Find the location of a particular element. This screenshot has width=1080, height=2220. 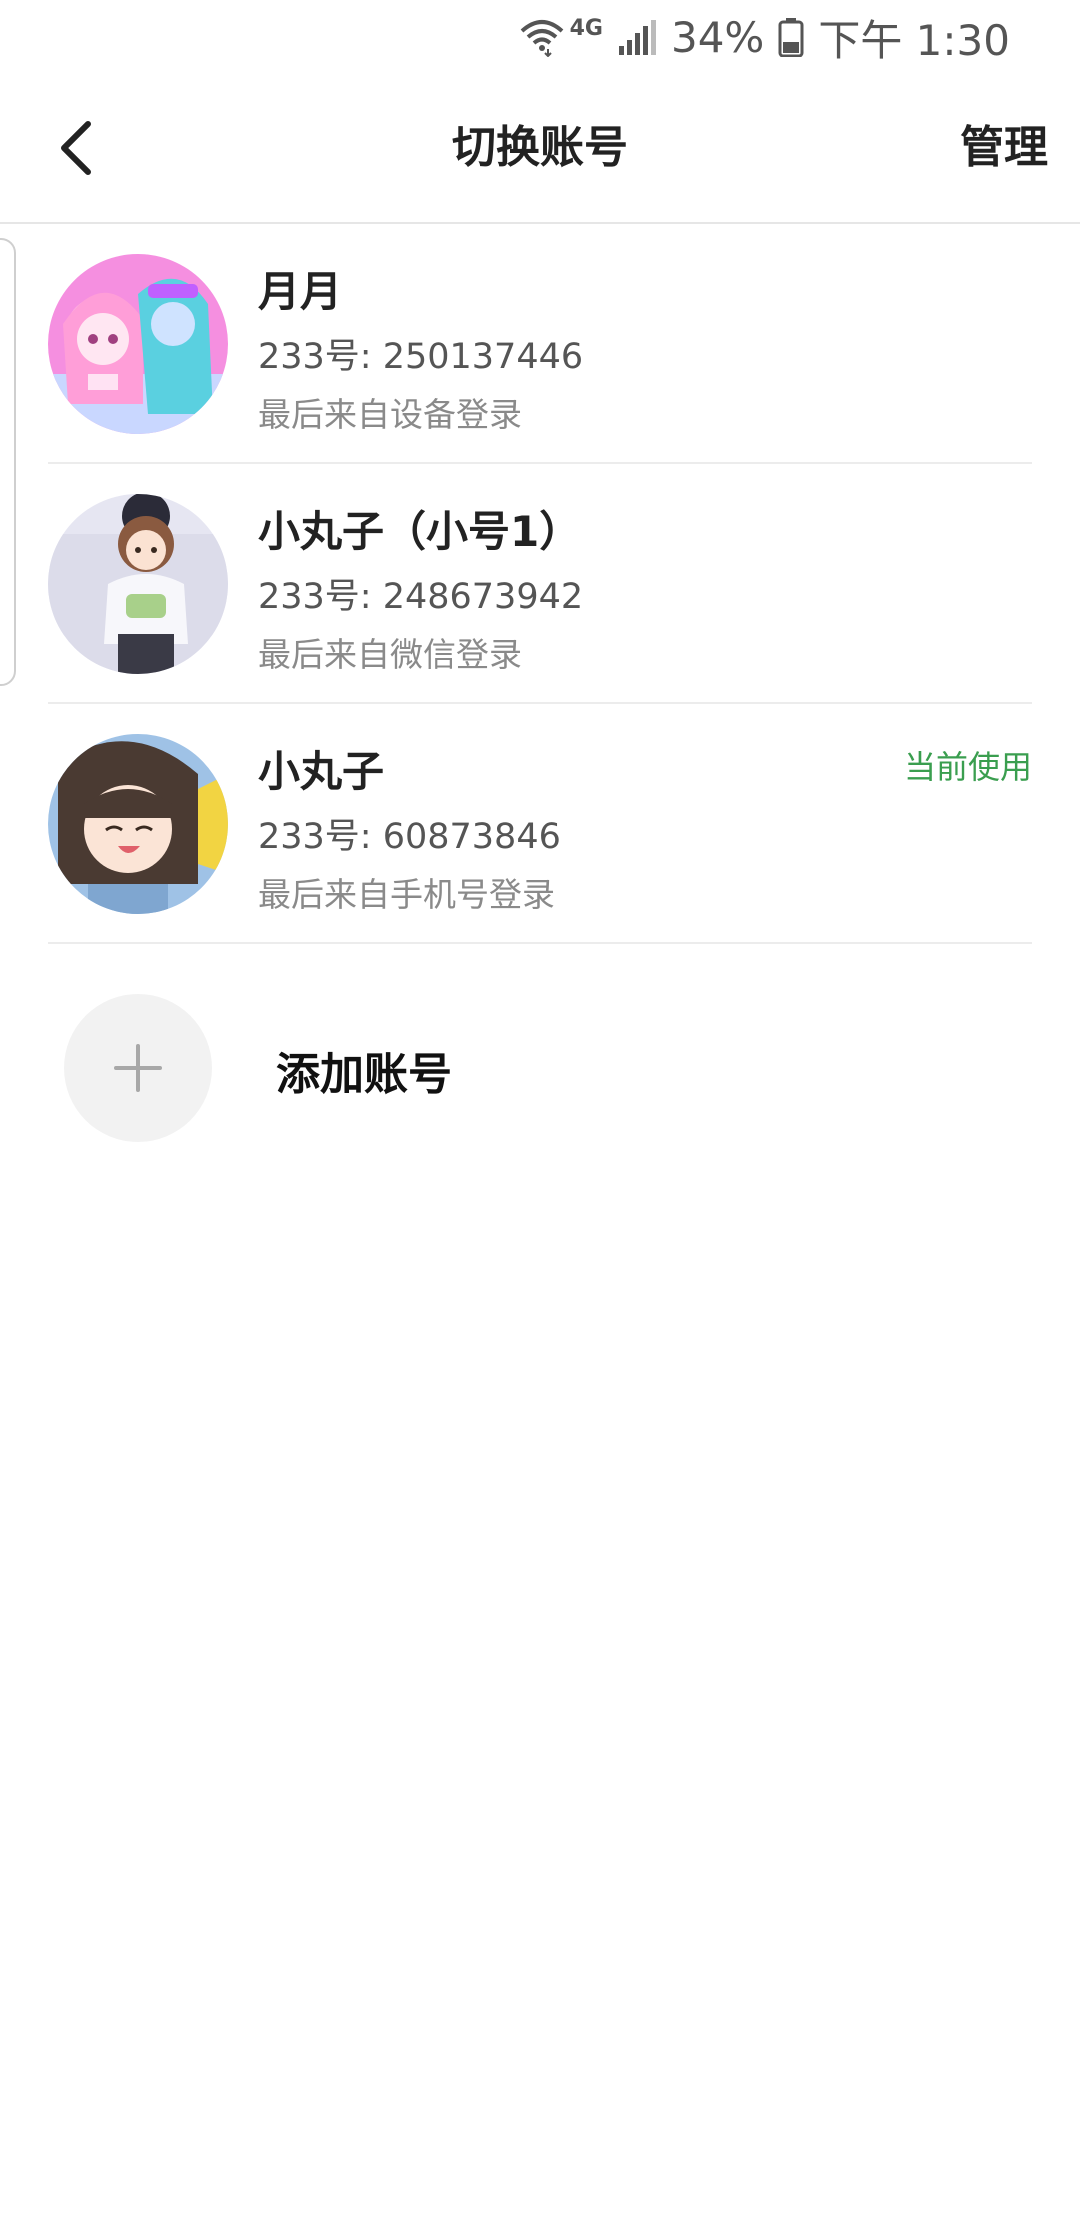

back-button is located at coordinates (76, 148).